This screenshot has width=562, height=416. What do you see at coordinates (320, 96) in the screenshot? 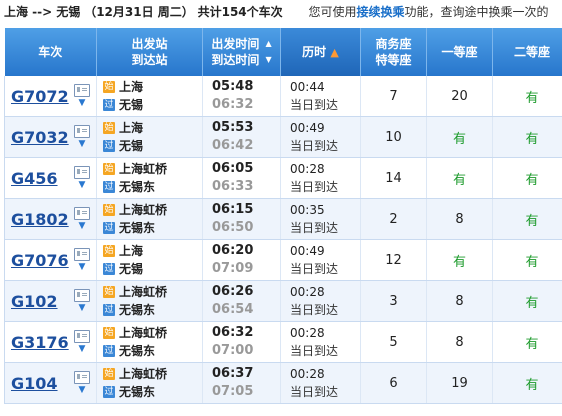
I see `duration-cell: 00:44 当日到达` at bounding box center [320, 96].